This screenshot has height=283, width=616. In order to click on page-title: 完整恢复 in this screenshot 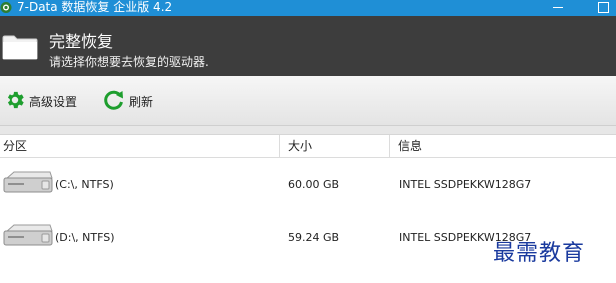, I will do `click(81, 41)`.